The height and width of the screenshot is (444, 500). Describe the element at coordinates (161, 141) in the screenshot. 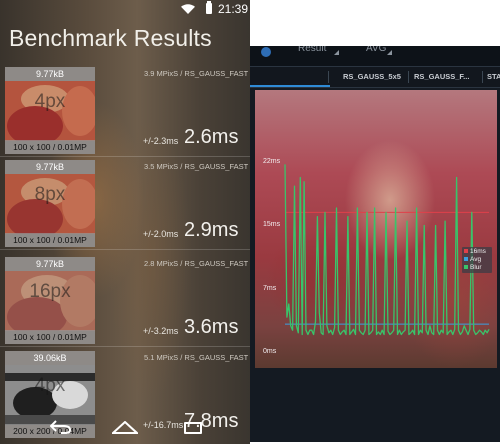

I see `row-error-margin: +/-2.3ms` at that location.